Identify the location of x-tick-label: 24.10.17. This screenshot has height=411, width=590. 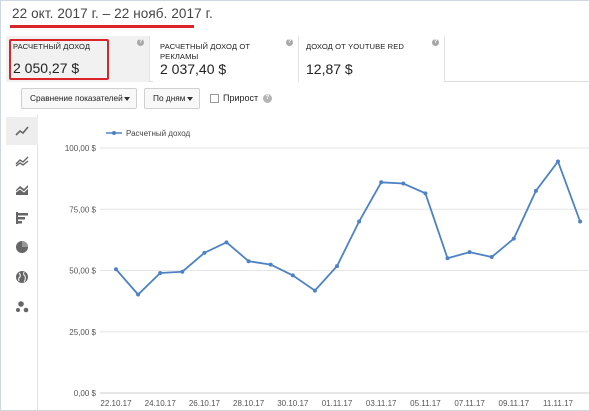
(161, 403).